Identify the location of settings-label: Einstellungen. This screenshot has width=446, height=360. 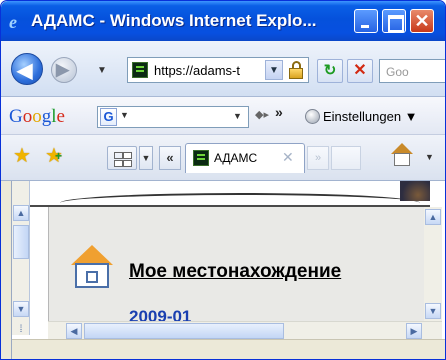
(362, 116).